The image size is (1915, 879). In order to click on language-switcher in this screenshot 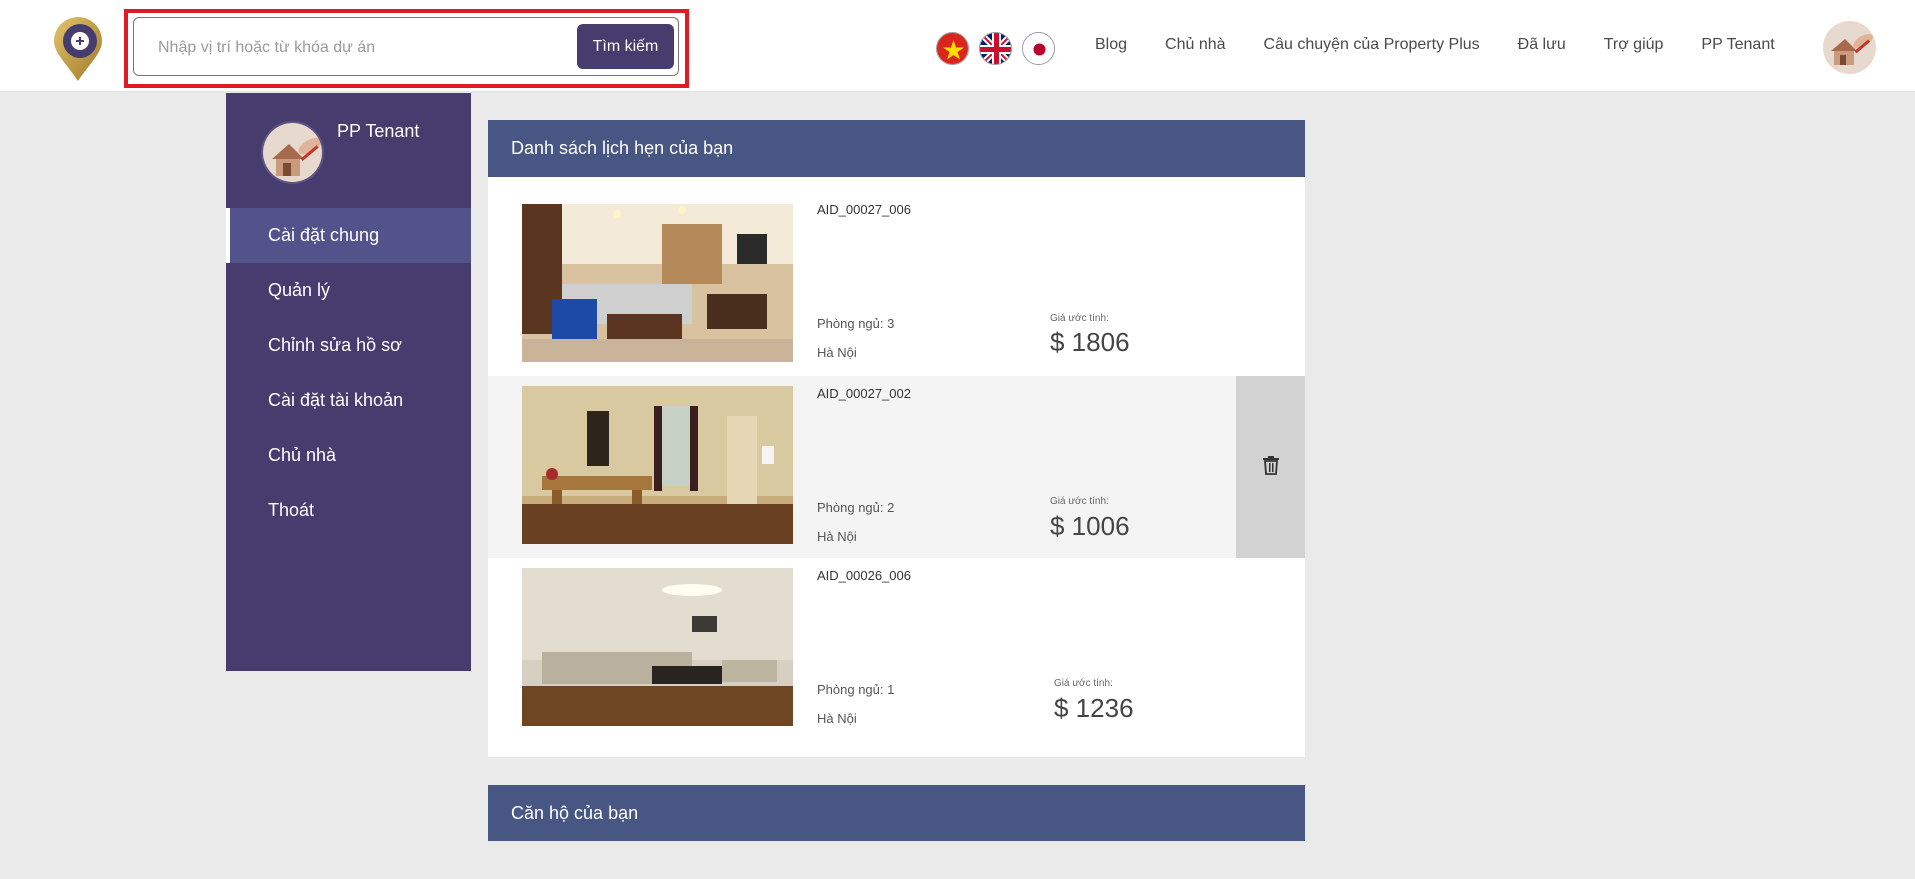, I will do `click(995, 49)`.